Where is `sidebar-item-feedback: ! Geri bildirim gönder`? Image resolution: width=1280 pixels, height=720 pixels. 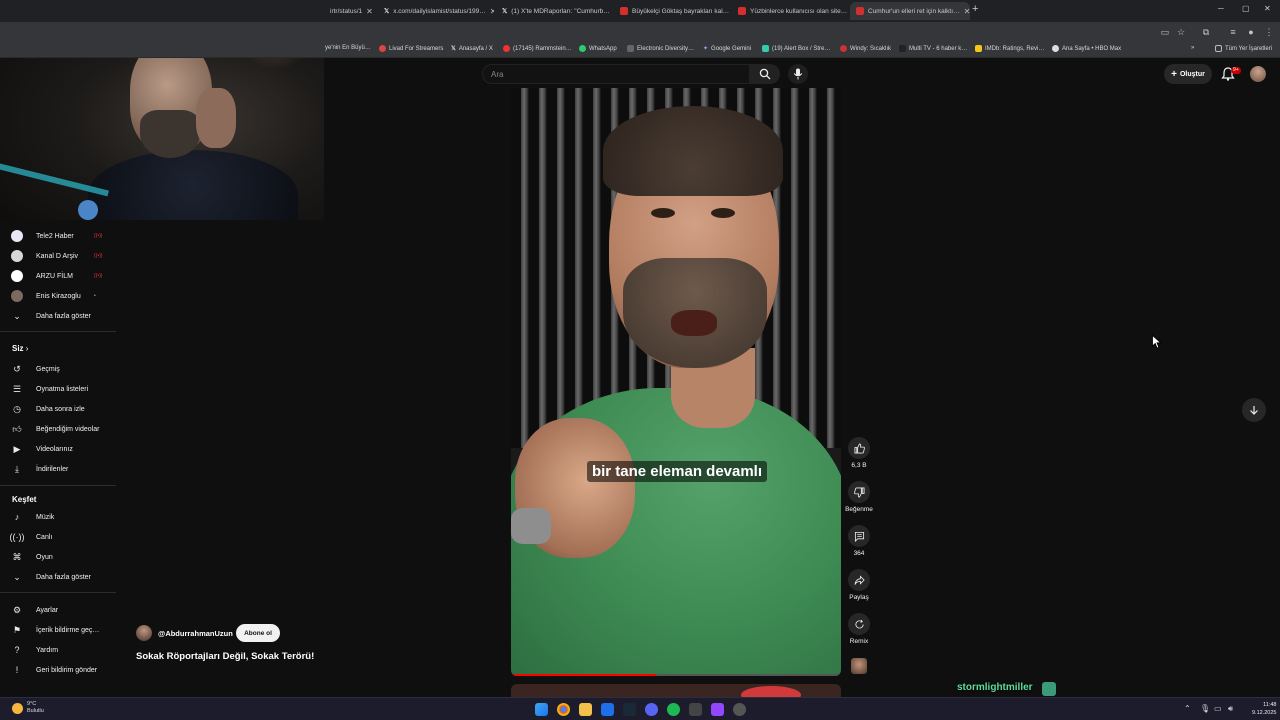
sidebar-item-feedback: ! Geri bildirim gönder is located at coordinates (58, 670).